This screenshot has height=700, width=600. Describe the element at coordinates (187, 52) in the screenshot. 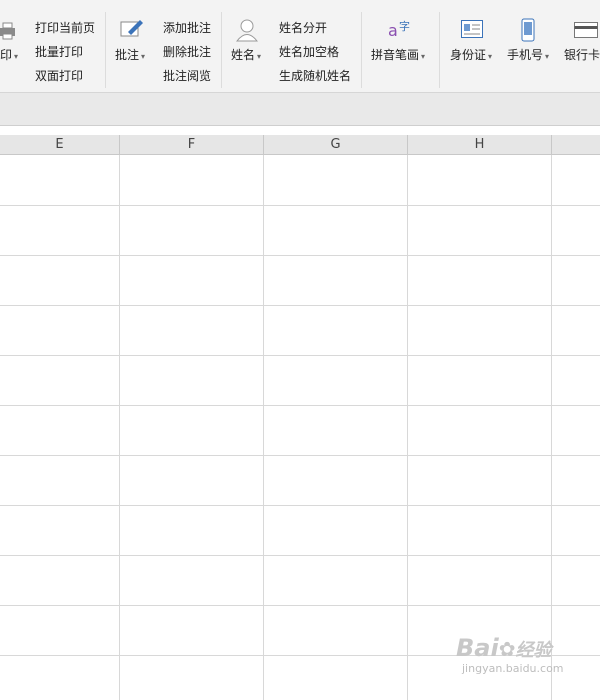

I see `delete-comment-button: 删除批注` at that location.